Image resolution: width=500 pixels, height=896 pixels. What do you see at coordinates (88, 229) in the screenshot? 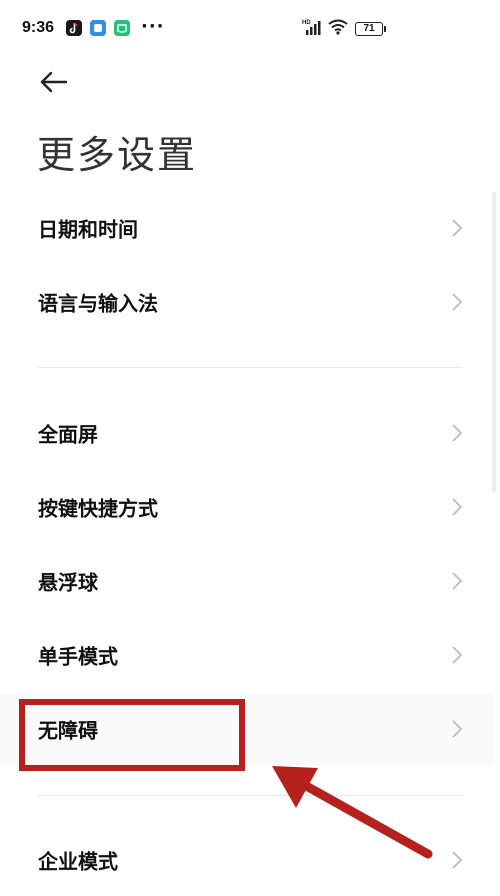
I see `list-item-label: 日期和时间` at bounding box center [88, 229].